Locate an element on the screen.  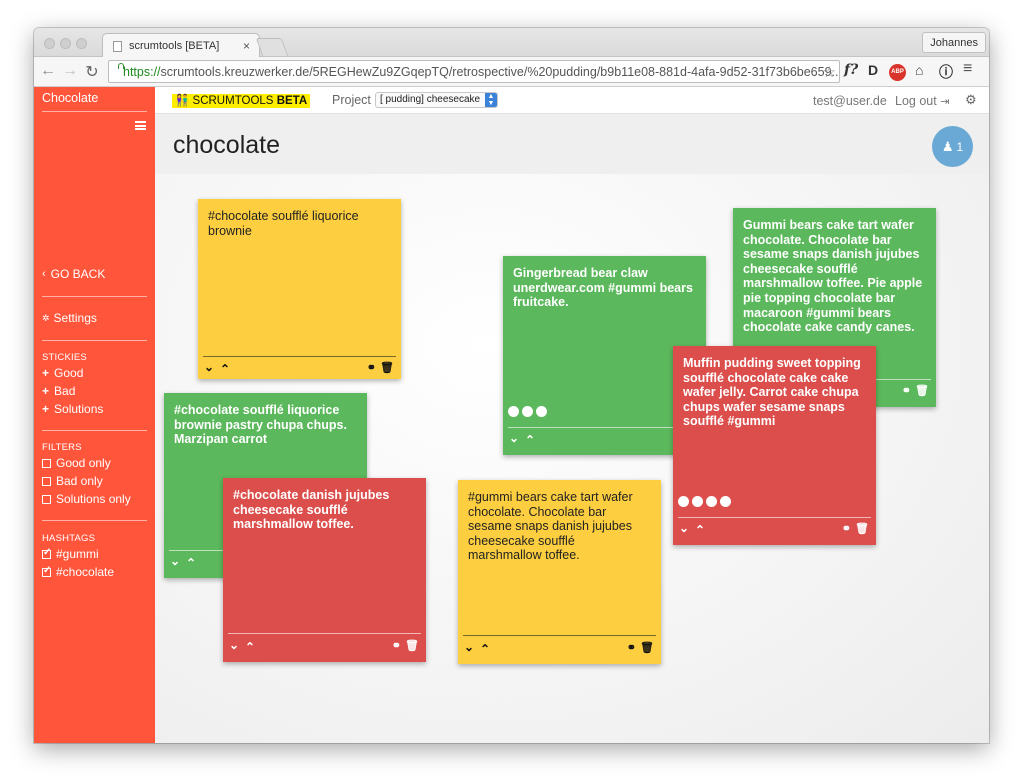
filters-header: FILTERS is located at coordinates (62, 447).